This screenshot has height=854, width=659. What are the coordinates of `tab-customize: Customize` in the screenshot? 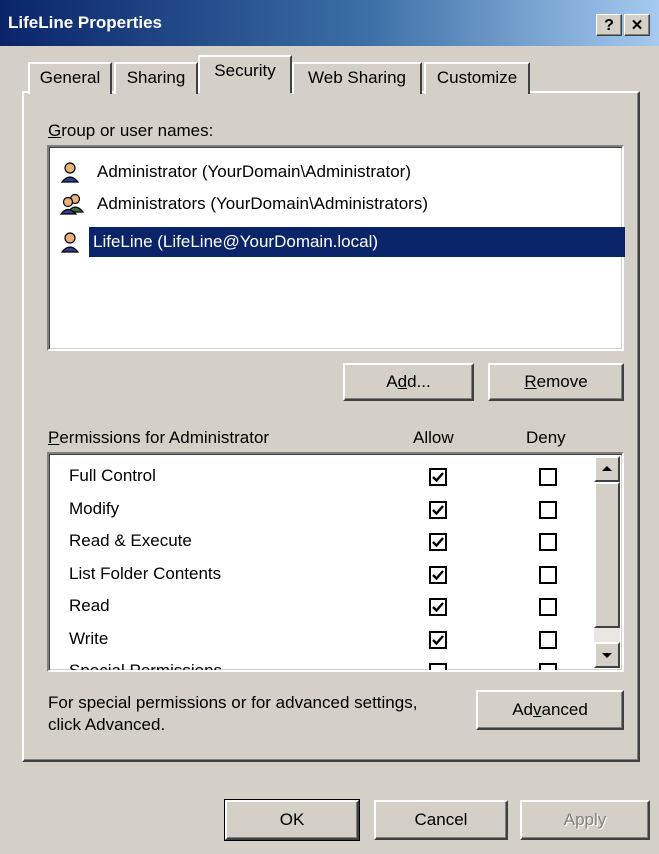 It's located at (477, 78).